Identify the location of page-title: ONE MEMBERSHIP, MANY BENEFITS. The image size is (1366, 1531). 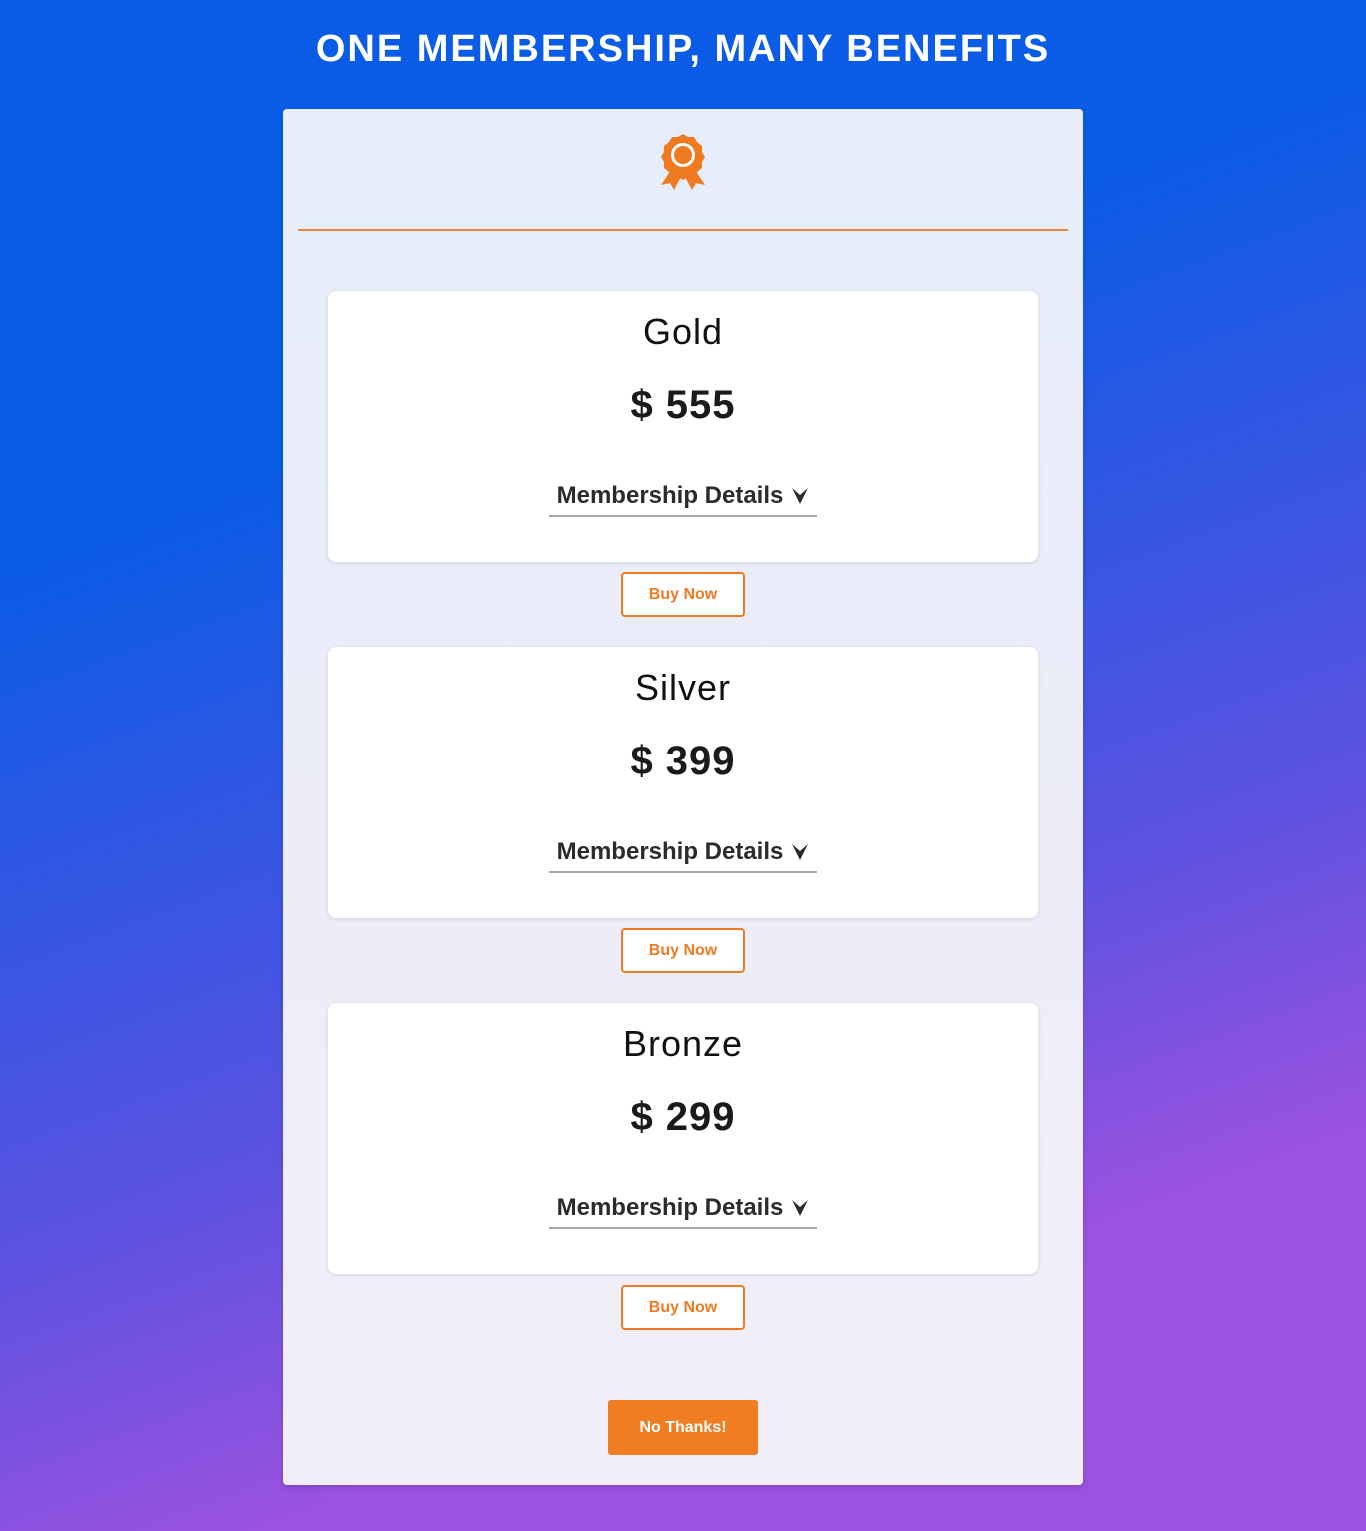
(683, 49).